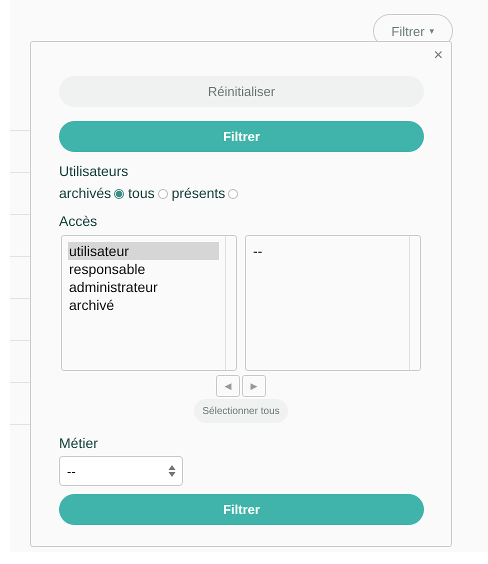 Image resolution: width=488 pixels, height=564 pixels. What do you see at coordinates (143, 305) in the screenshot?
I see `list-option: archivé` at bounding box center [143, 305].